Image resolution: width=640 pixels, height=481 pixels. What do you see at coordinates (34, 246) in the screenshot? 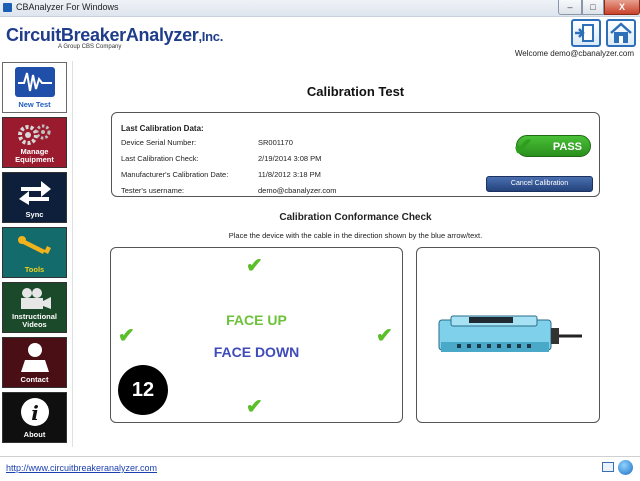
I see `wrench-icon` at bounding box center [34, 246].